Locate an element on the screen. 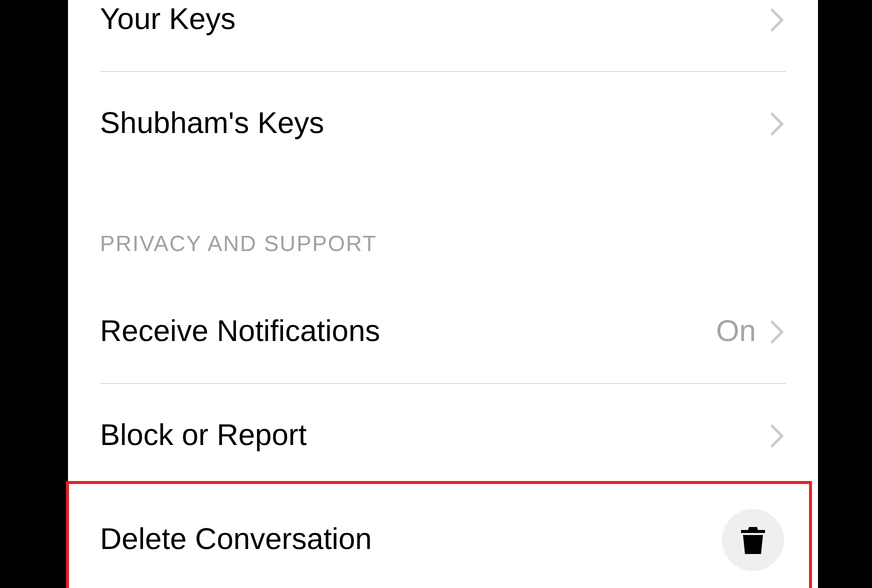 The width and height of the screenshot is (872, 588). row-label: Shubham's Keys is located at coordinates (435, 124).